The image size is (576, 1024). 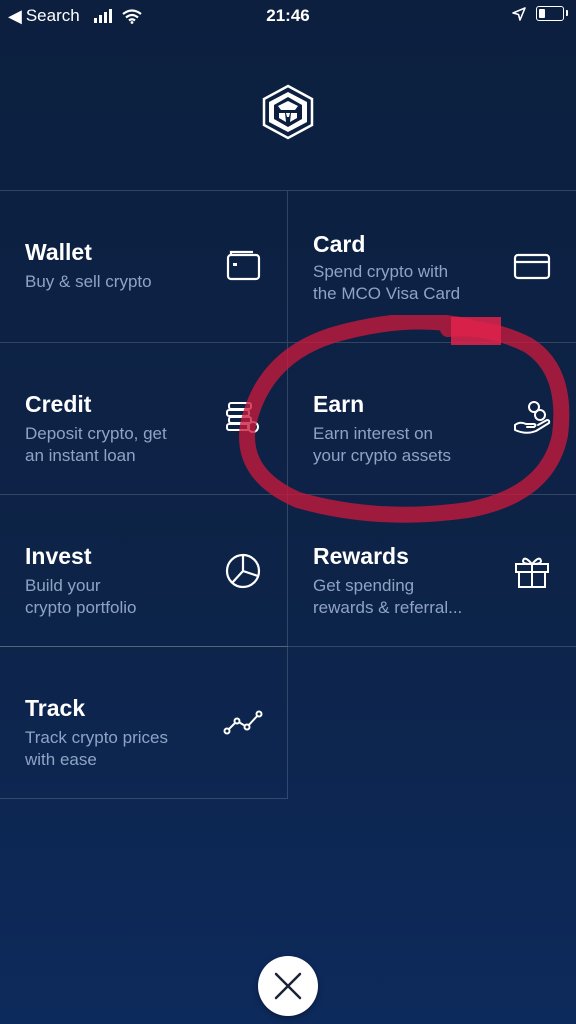 I want to click on hand-coins-icon, so click(x=532, y=417).